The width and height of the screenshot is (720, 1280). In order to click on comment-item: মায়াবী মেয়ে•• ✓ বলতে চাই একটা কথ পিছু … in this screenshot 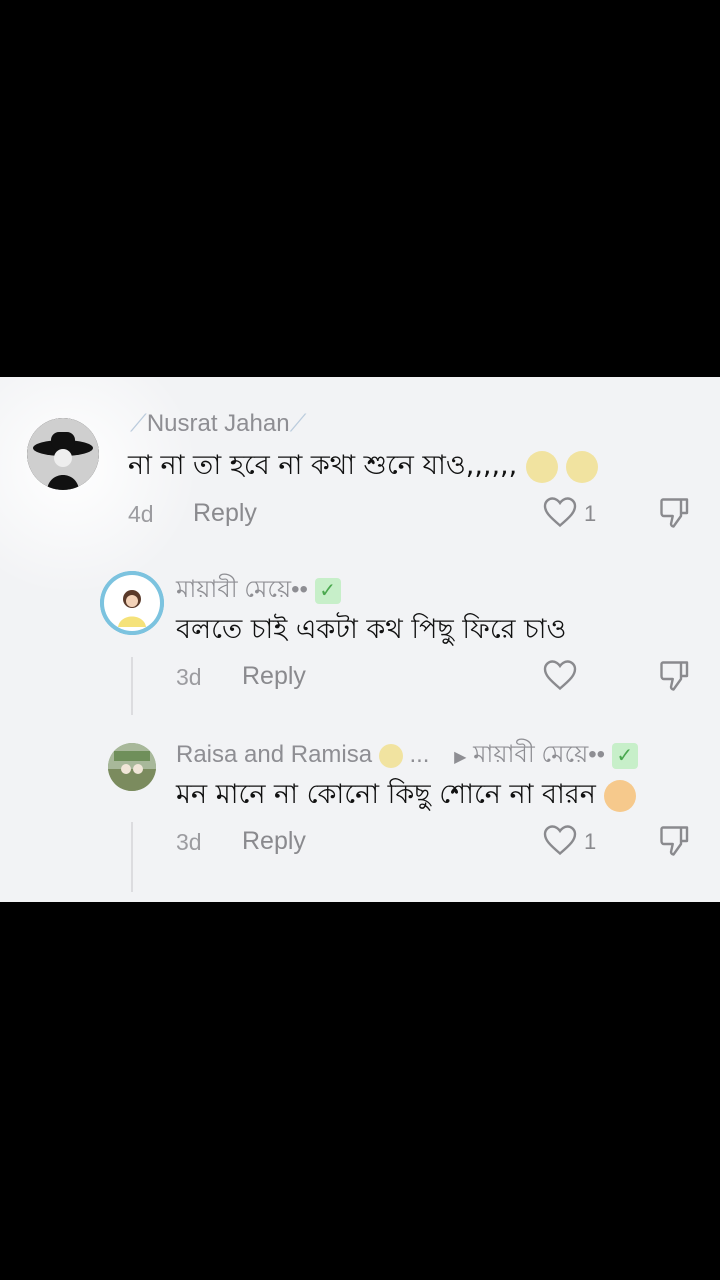, I will do `click(360, 637)`.